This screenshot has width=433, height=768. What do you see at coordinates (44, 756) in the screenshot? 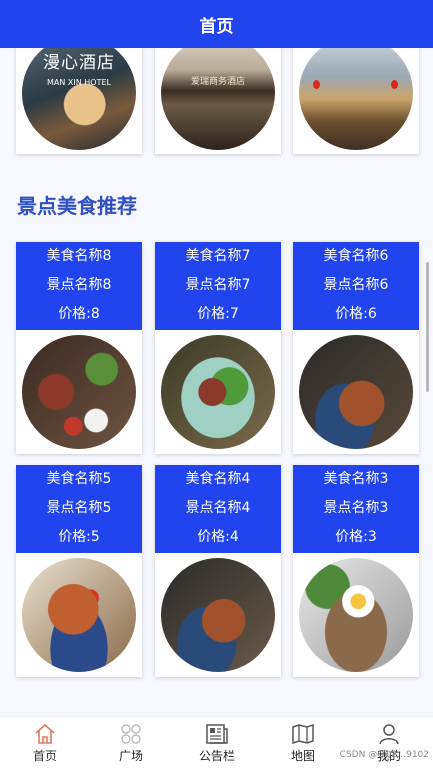
I see `tab-label: 首页` at bounding box center [44, 756].